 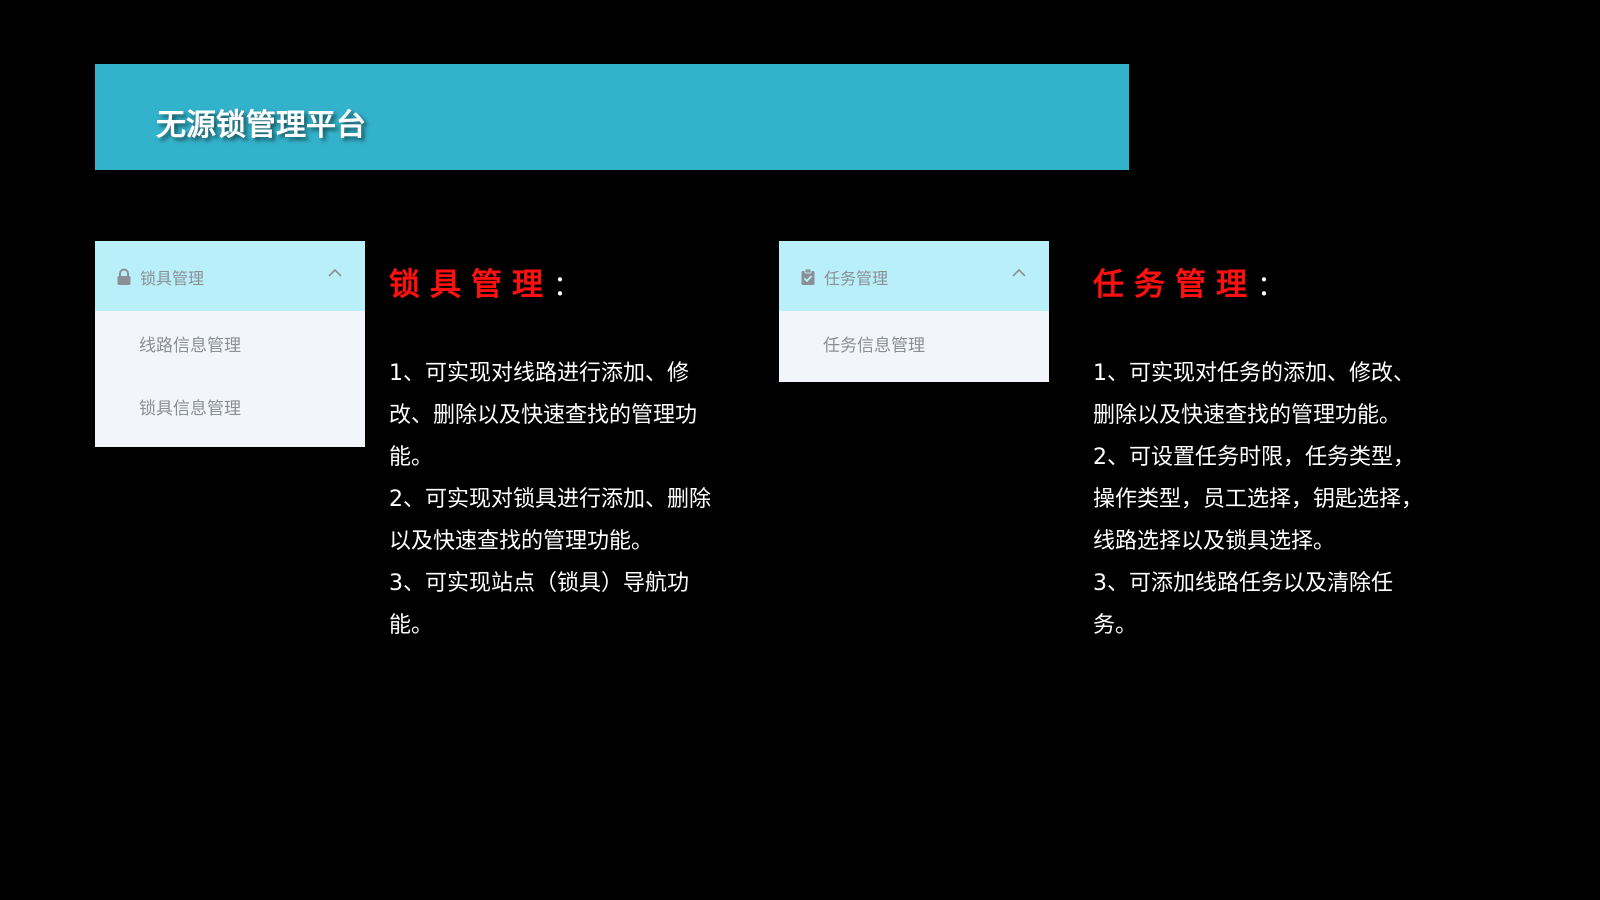 I want to click on menu-item-task-info: 任务信息管理, so click(x=914, y=342).